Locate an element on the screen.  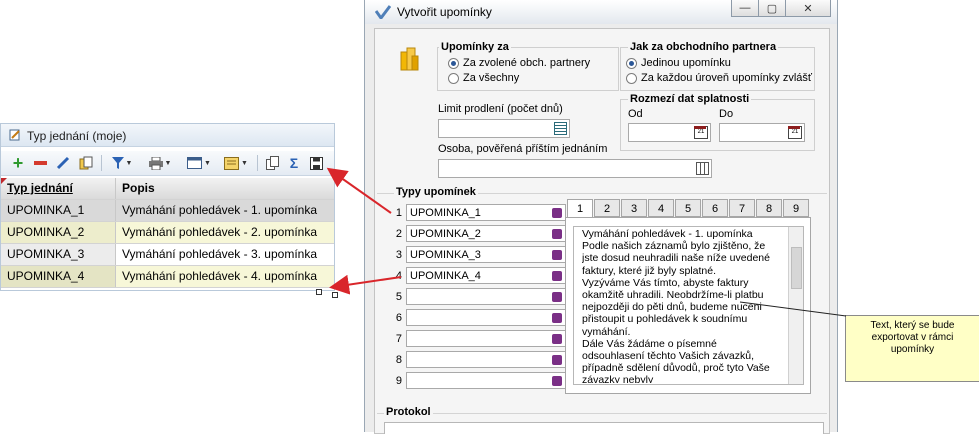
callout-leader-line is located at coordinates (793, 309).